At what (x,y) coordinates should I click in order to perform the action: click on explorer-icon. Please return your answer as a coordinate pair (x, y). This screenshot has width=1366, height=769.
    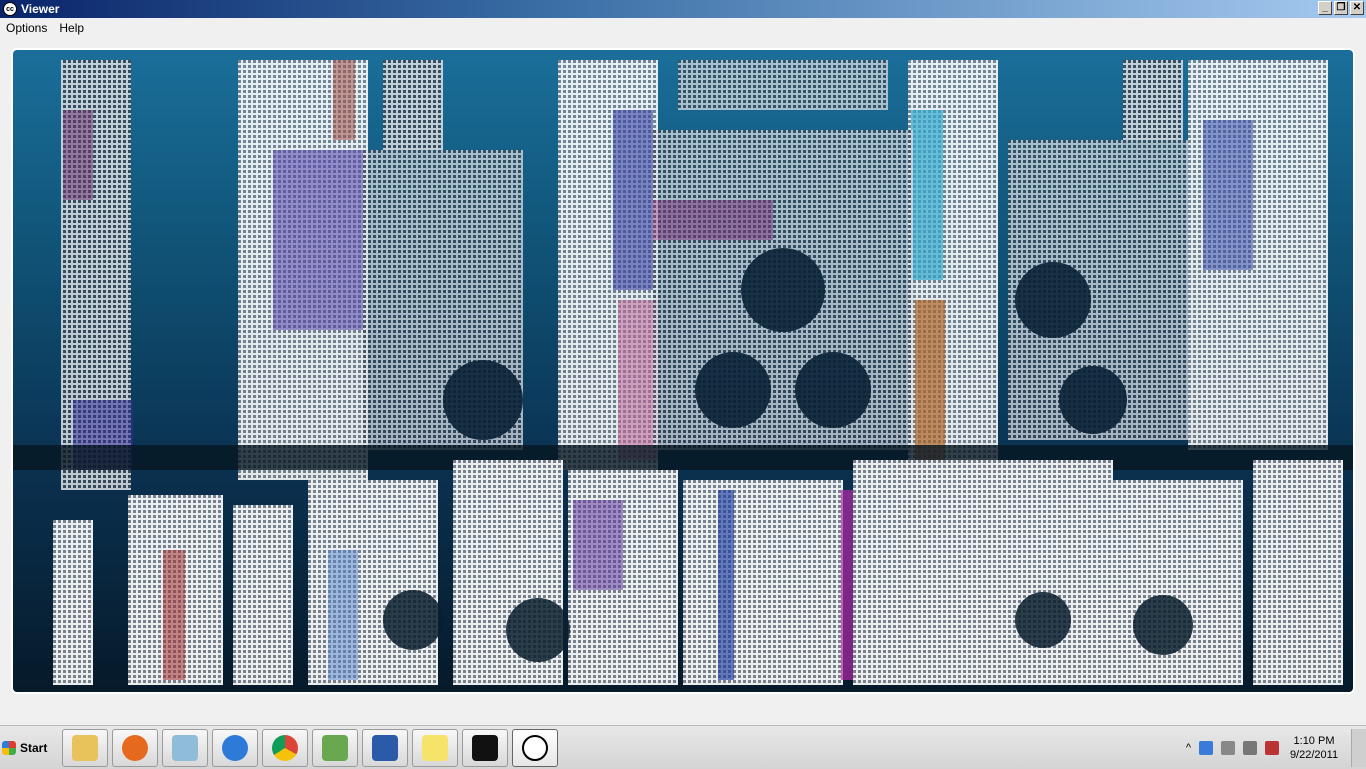
    Looking at the image, I should click on (85, 748).